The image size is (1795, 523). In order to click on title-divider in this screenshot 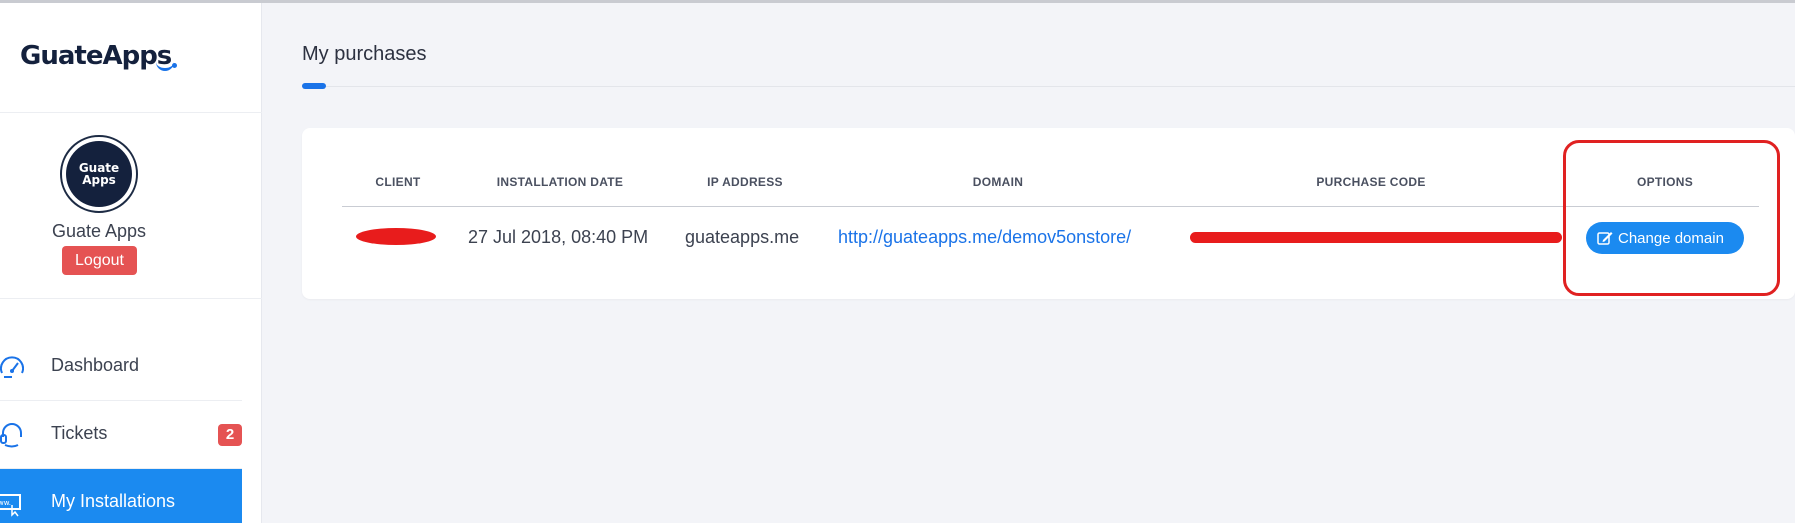, I will do `click(1048, 86)`.